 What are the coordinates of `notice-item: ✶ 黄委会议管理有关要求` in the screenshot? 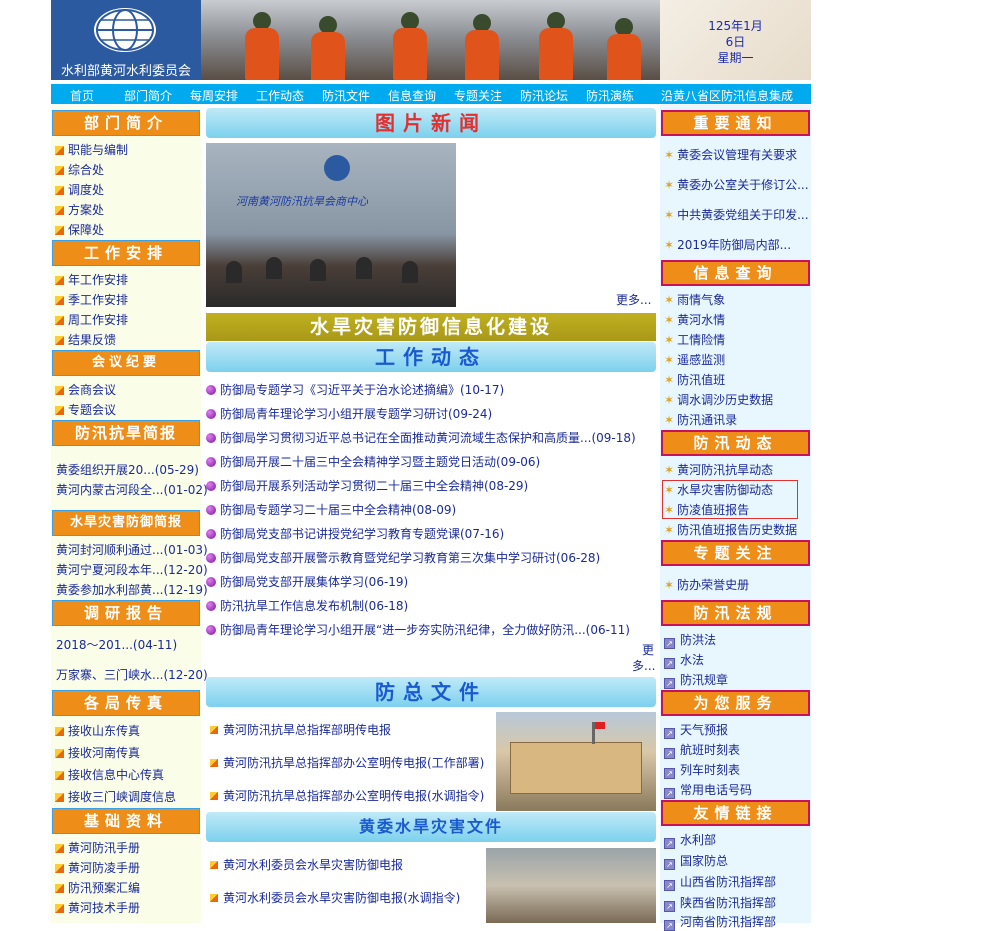 It's located at (730, 154).